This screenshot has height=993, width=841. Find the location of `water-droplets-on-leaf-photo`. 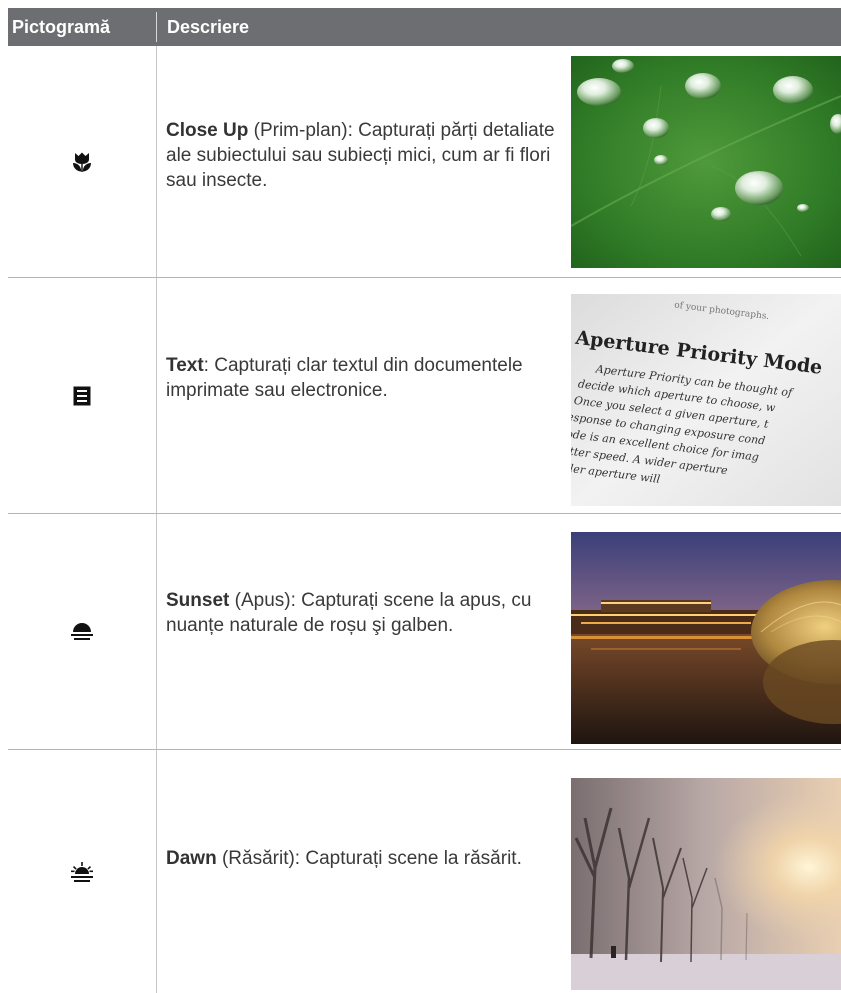

water-droplets-on-leaf-photo is located at coordinates (706, 162).